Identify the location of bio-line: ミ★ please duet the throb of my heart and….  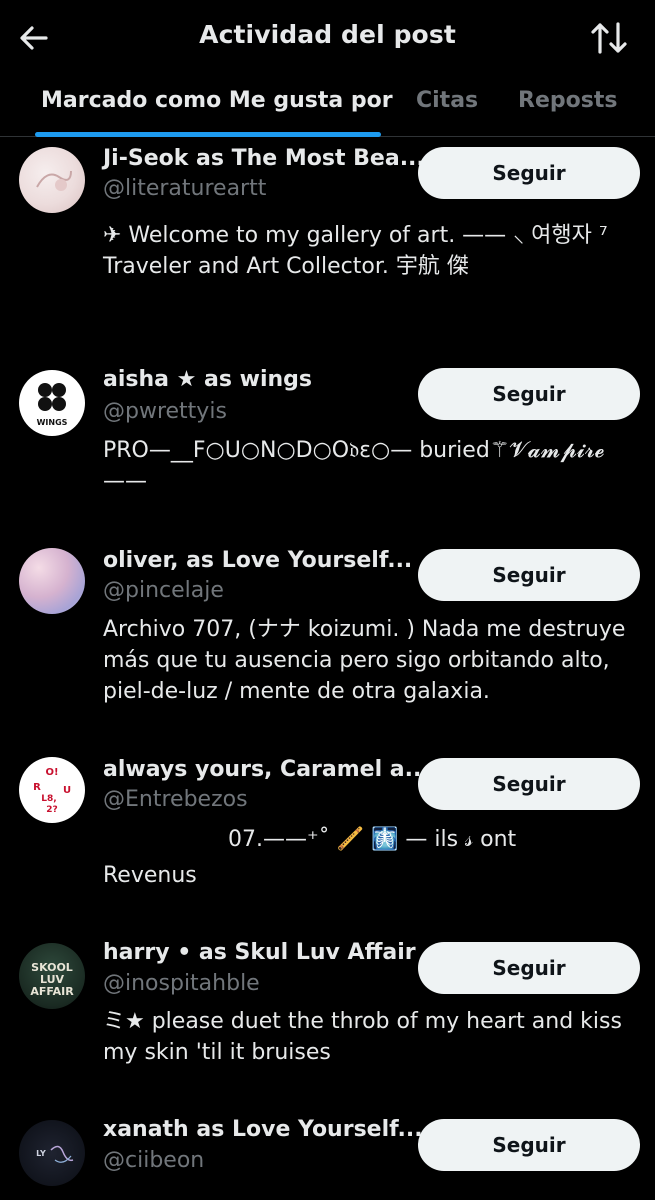
(362, 1021).